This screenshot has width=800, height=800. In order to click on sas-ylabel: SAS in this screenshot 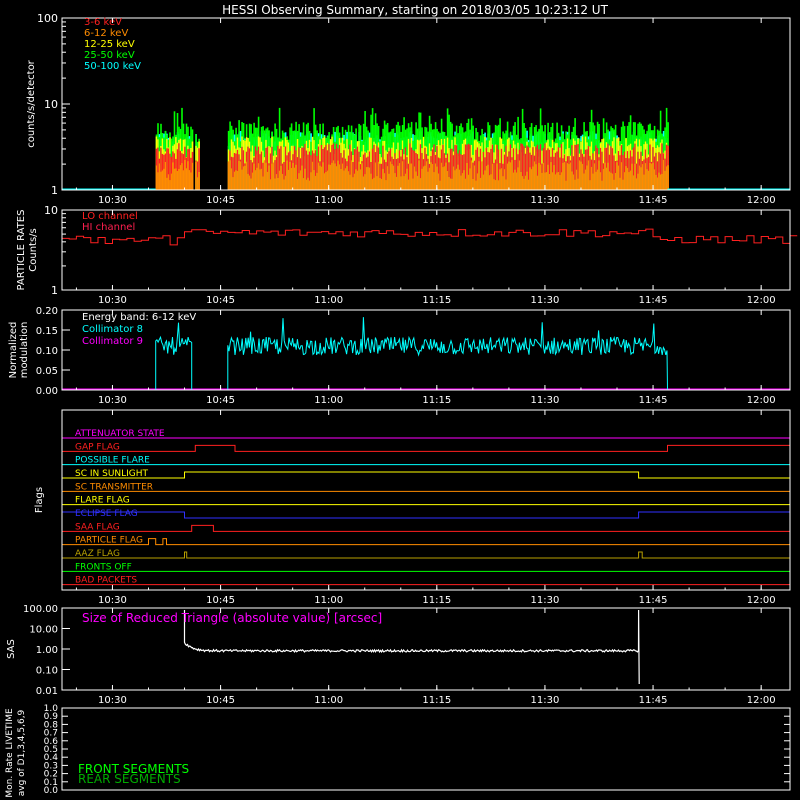, I will do `click(11, 649)`.